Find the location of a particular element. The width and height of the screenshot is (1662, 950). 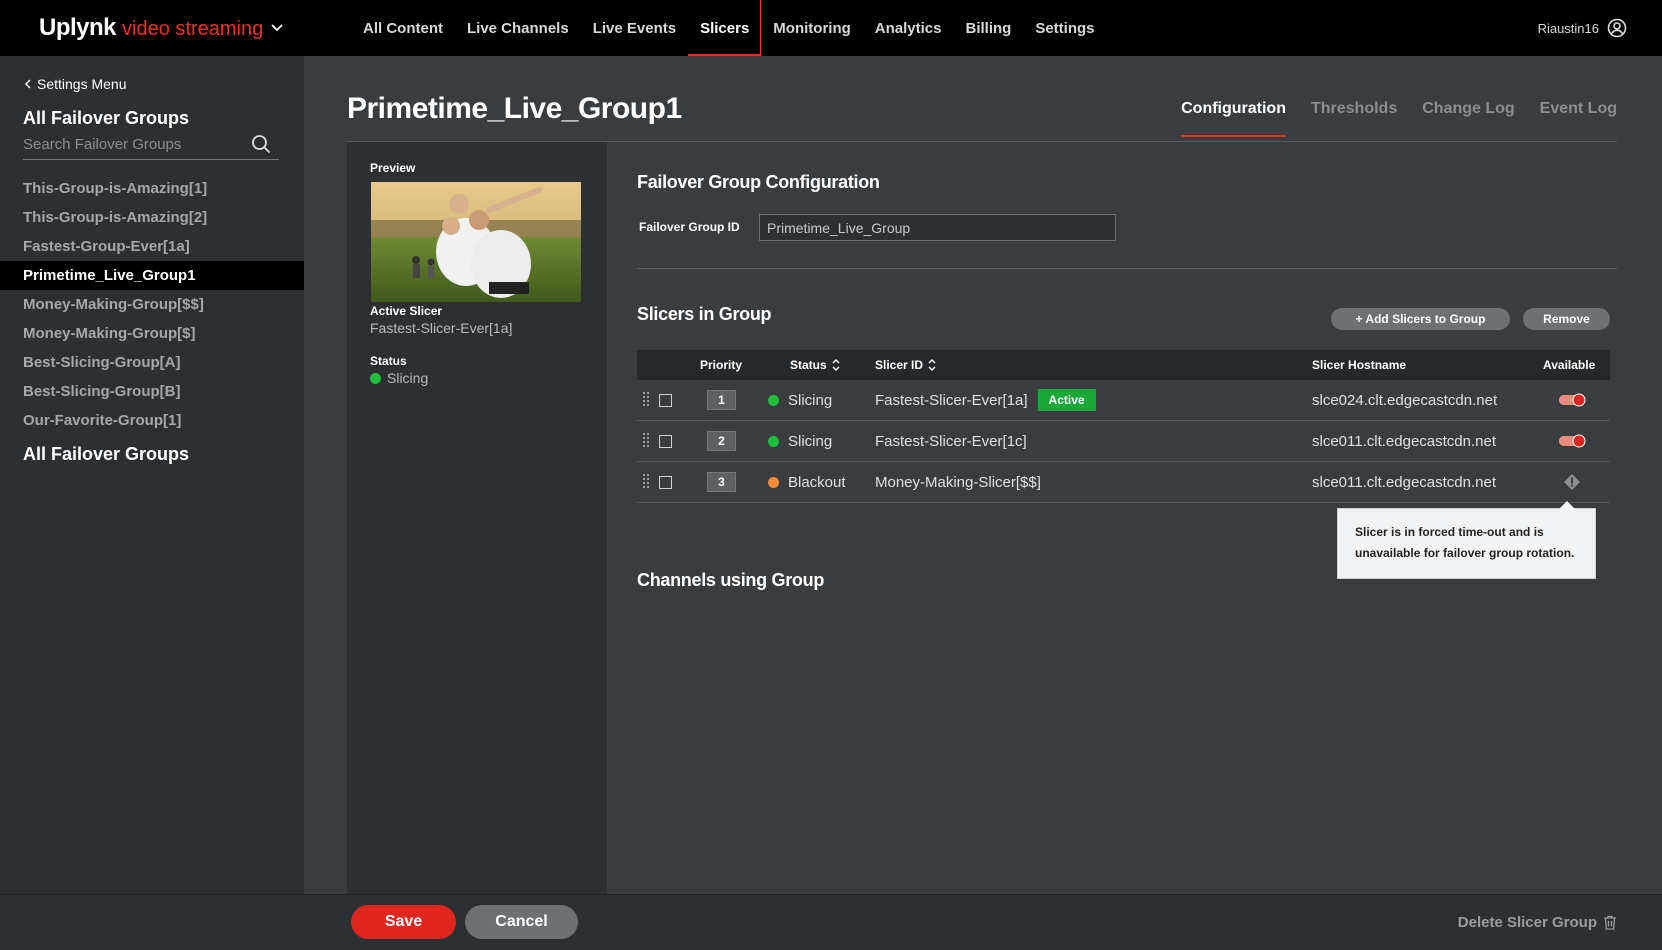

priority-box: 2 is located at coordinates (721, 441).